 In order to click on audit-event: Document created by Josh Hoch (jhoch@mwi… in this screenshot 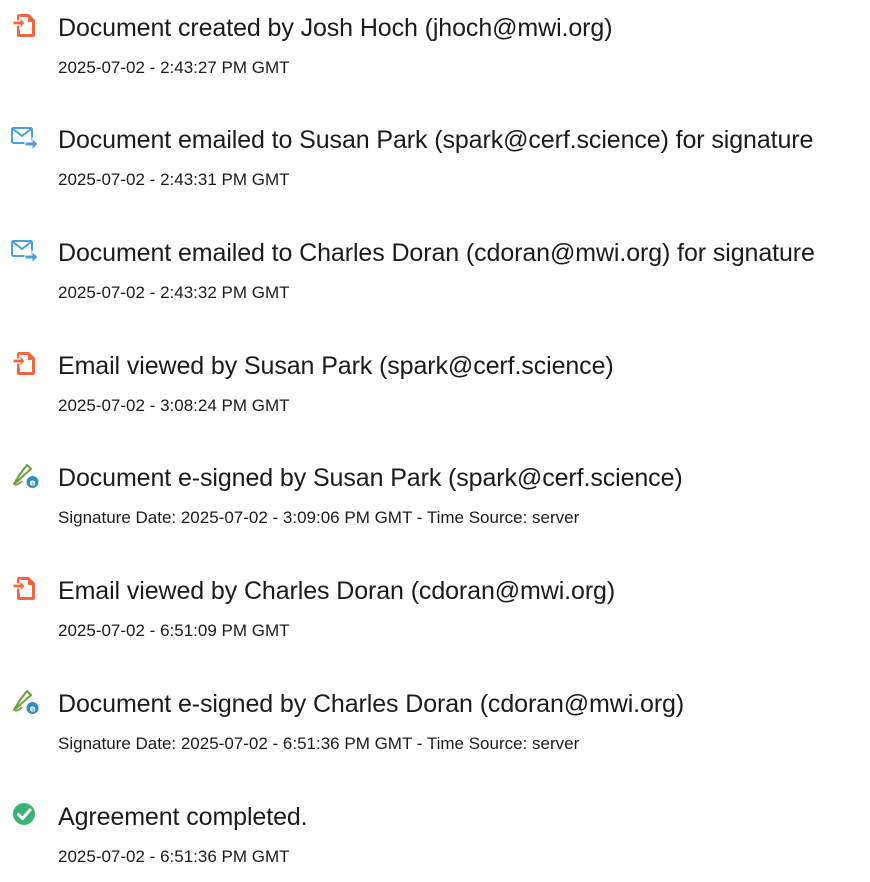, I will do `click(435, 38)`.